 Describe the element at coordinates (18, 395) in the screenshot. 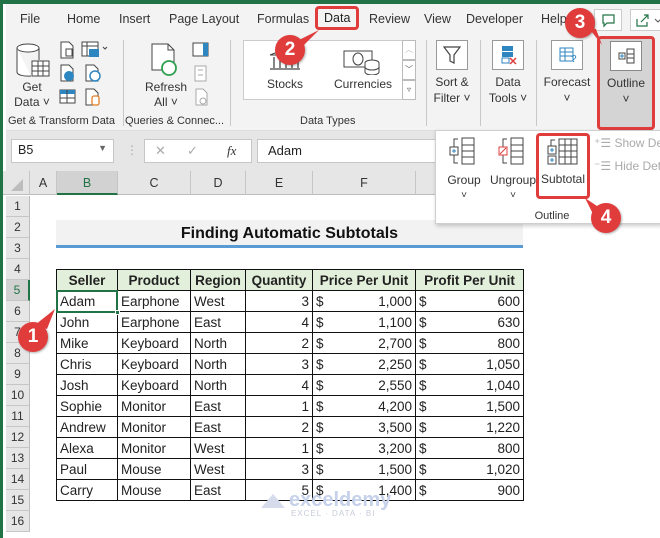

I see `row-header-10: 10` at that location.